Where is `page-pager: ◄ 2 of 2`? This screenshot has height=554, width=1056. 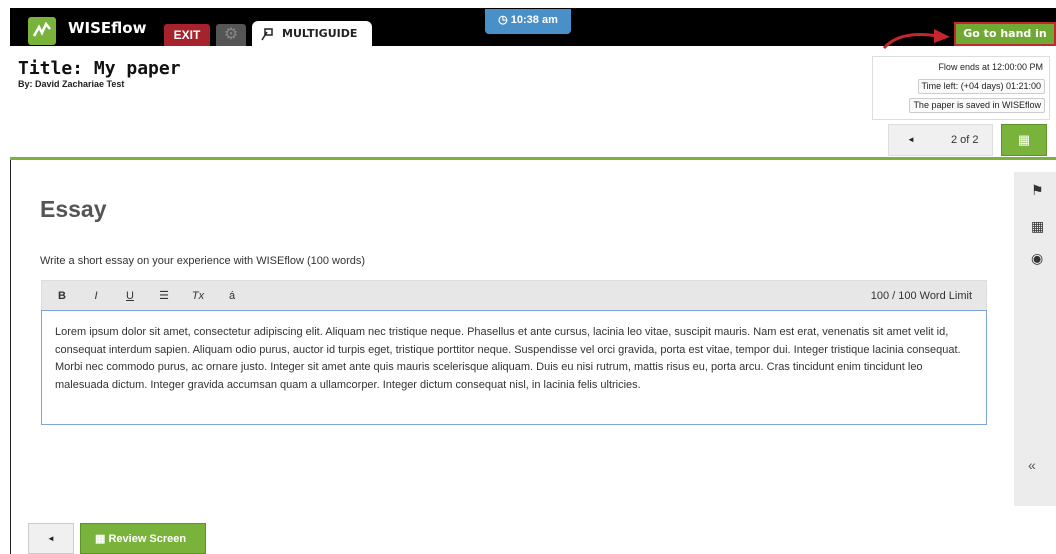 page-pager: ◄ 2 of 2 is located at coordinates (940, 140).